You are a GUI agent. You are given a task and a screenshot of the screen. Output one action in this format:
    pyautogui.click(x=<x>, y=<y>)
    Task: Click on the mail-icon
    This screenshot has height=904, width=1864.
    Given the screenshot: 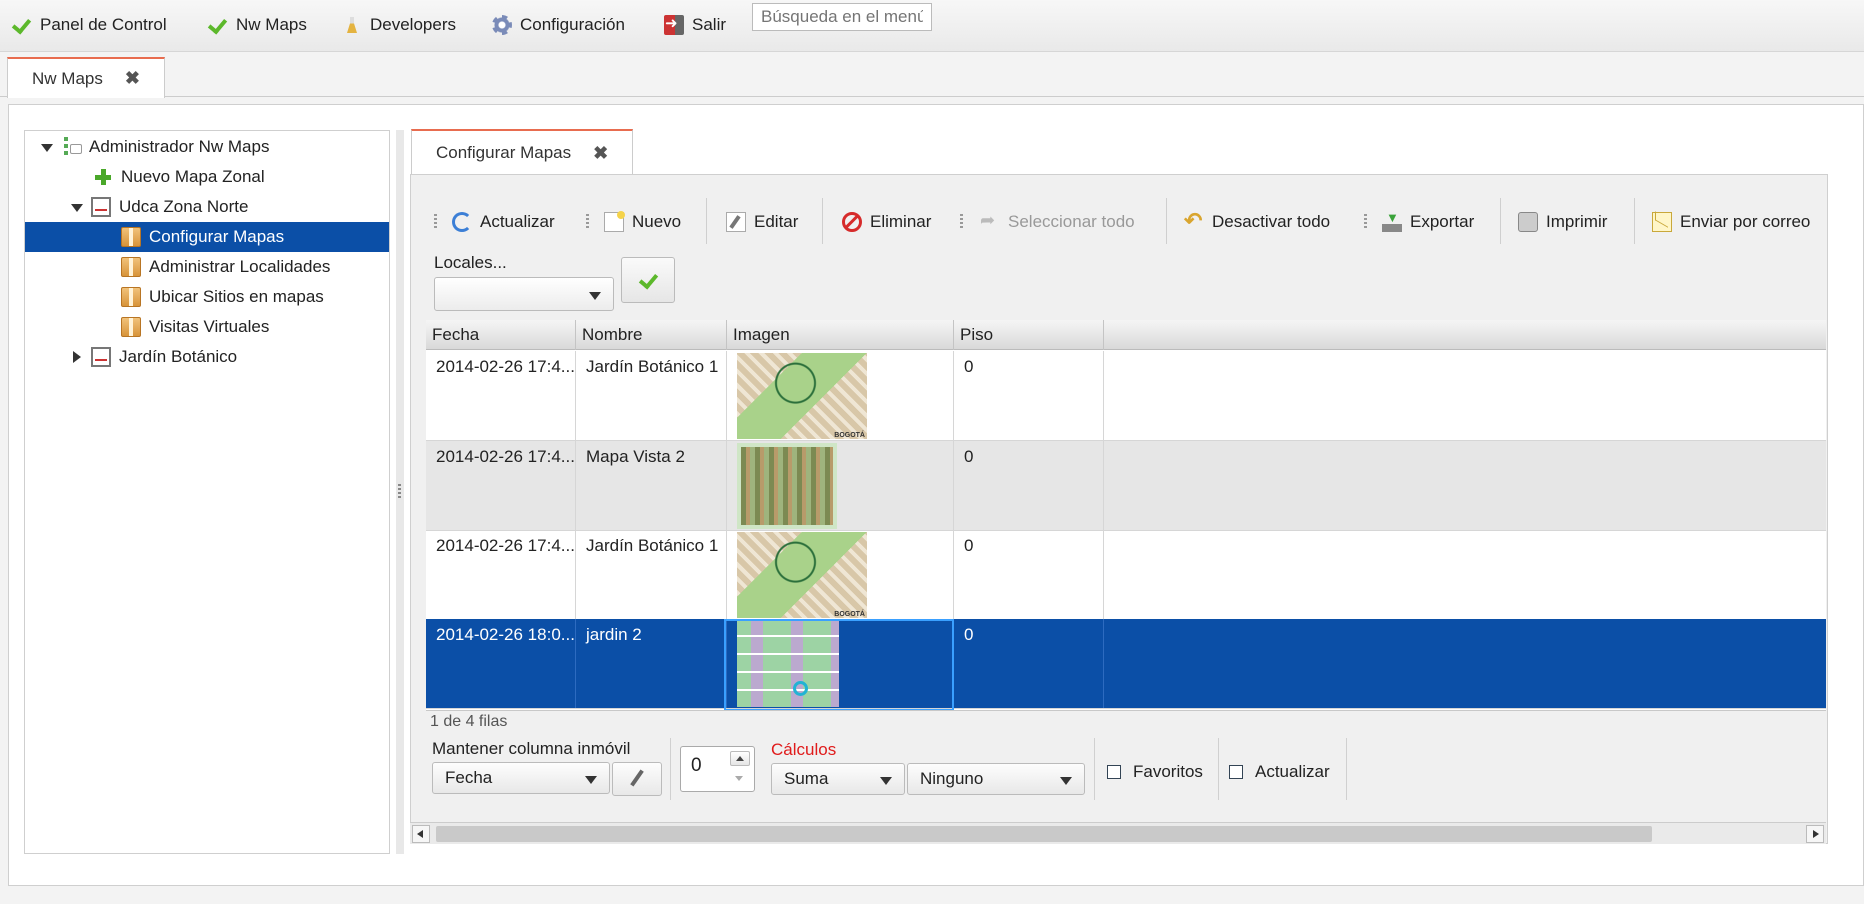 What is the action you would take?
    pyautogui.click(x=1662, y=222)
    